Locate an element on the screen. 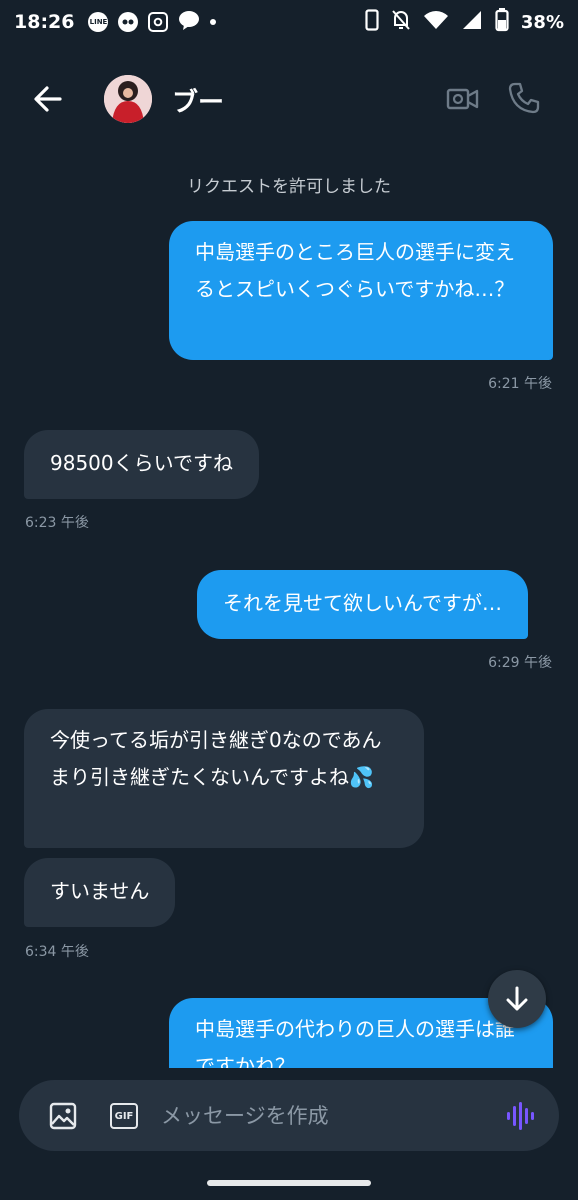  scroll-to-bottom-button is located at coordinates (517, 999).